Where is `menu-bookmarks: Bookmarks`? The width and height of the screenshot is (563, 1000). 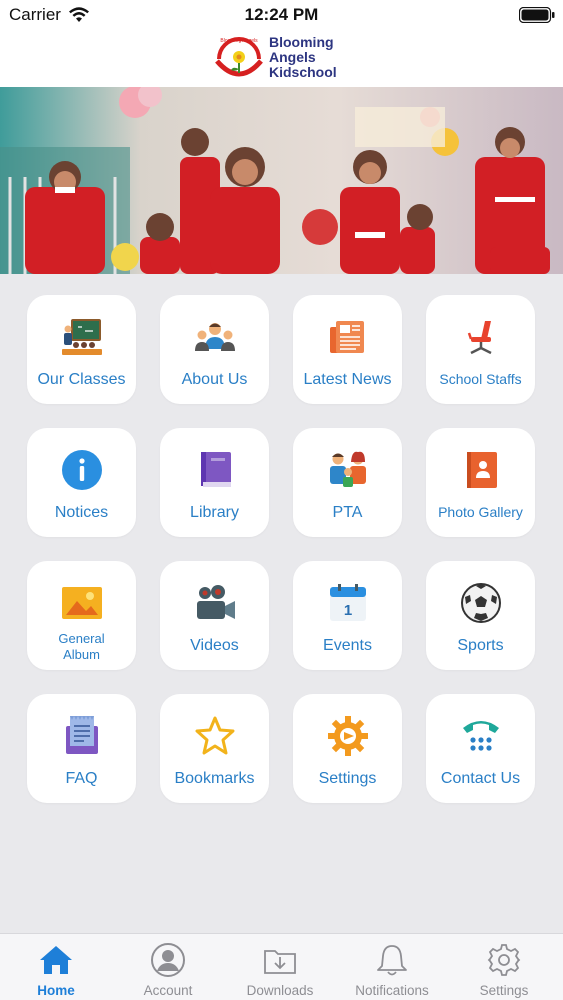
menu-bookmarks: Bookmarks is located at coordinates (214, 748).